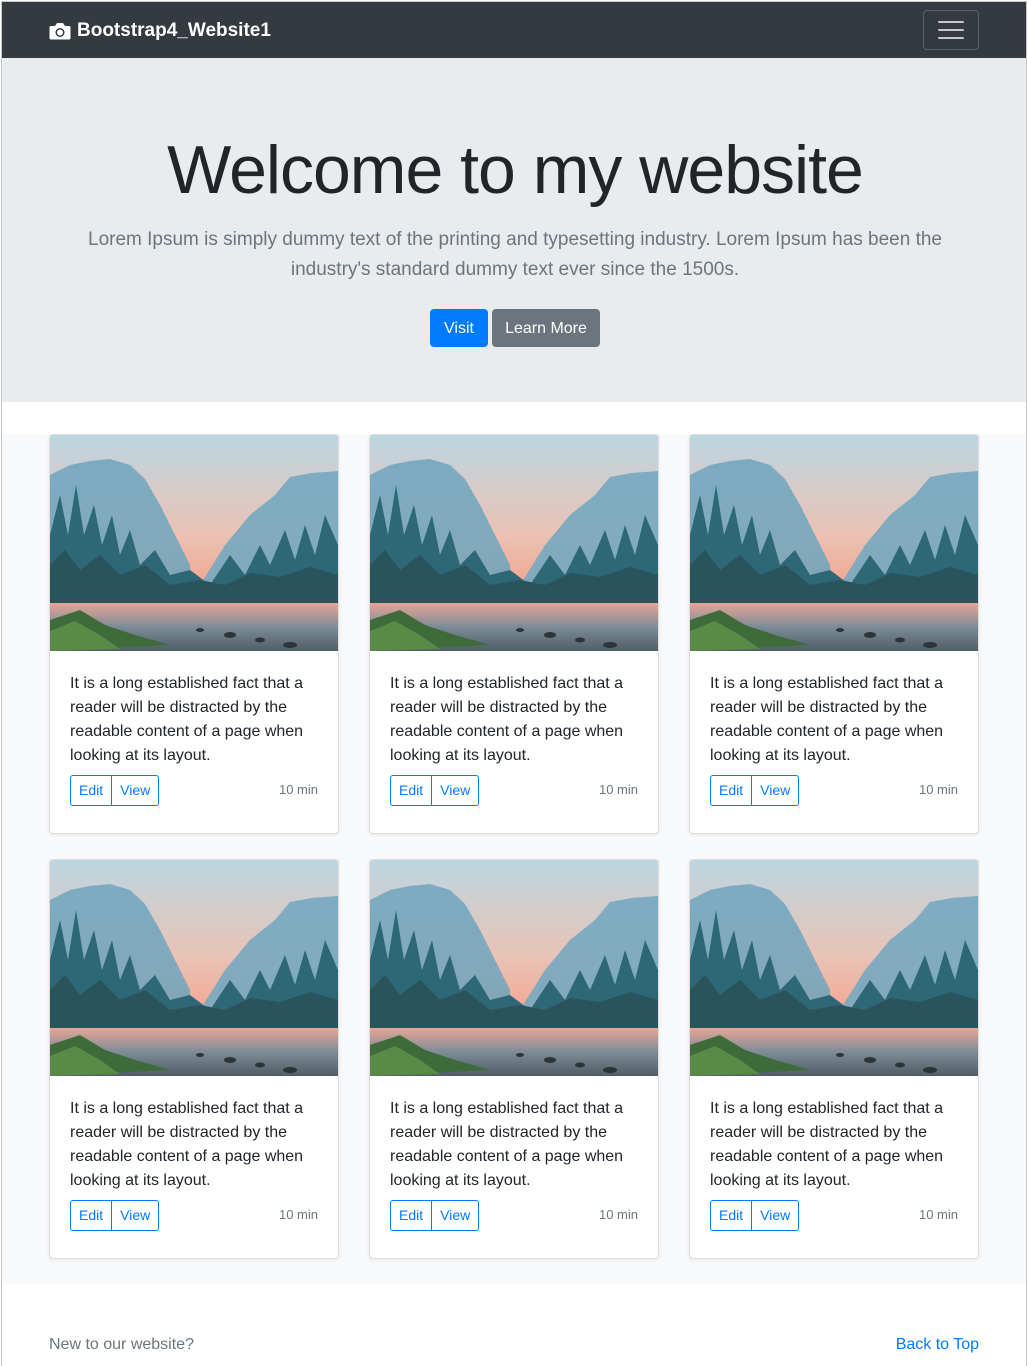 The image size is (1028, 1366). What do you see at coordinates (951, 22) in the screenshot?
I see `hamburger-menu-icon` at bounding box center [951, 22].